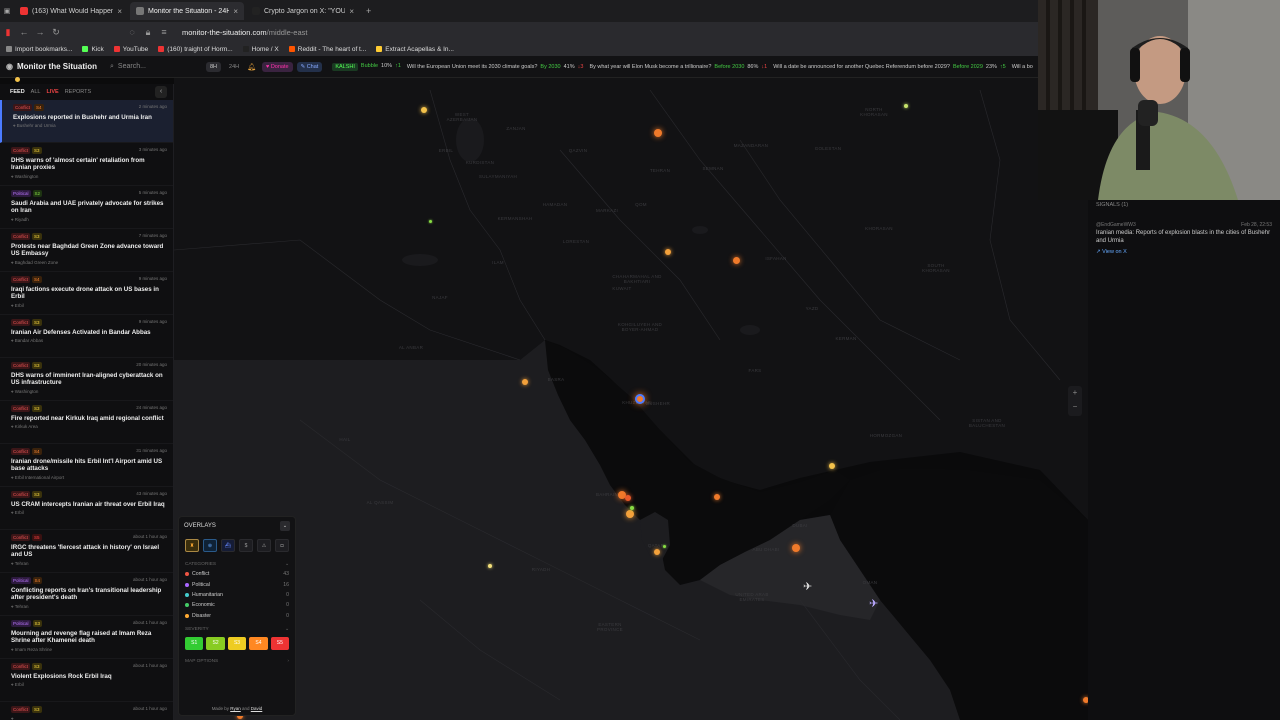  What do you see at coordinates (214, 66) in the screenshot?
I see `range-8h-button: 8H` at bounding box center [214, 66].